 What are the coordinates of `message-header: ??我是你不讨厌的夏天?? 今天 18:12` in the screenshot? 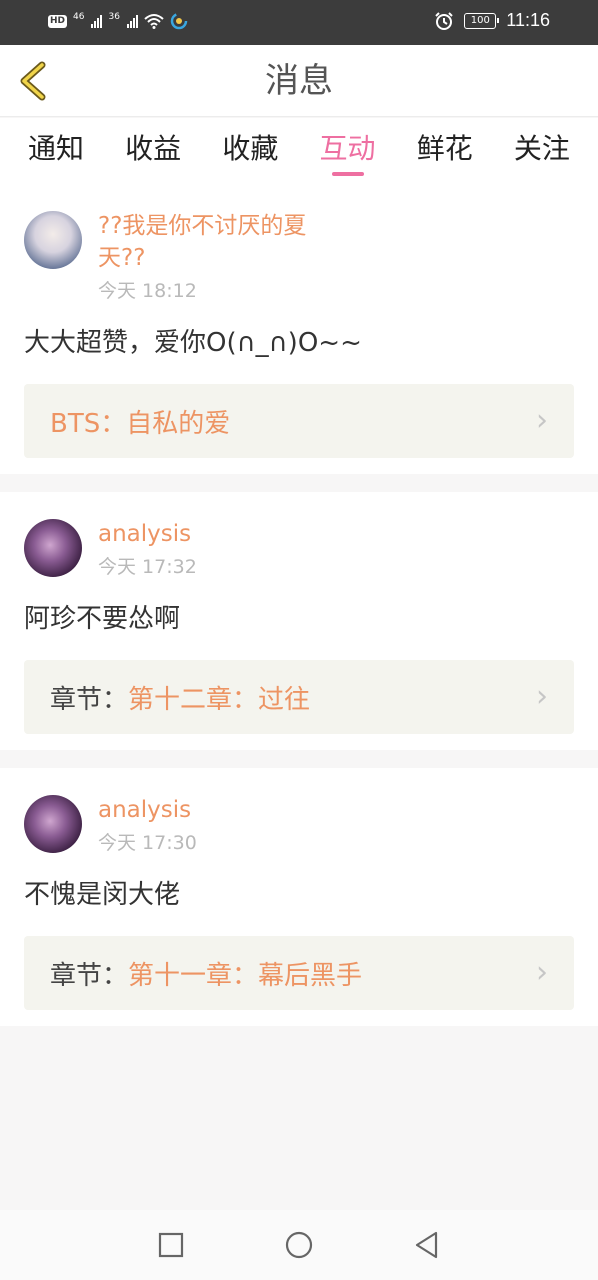 It's located at (299, 257).